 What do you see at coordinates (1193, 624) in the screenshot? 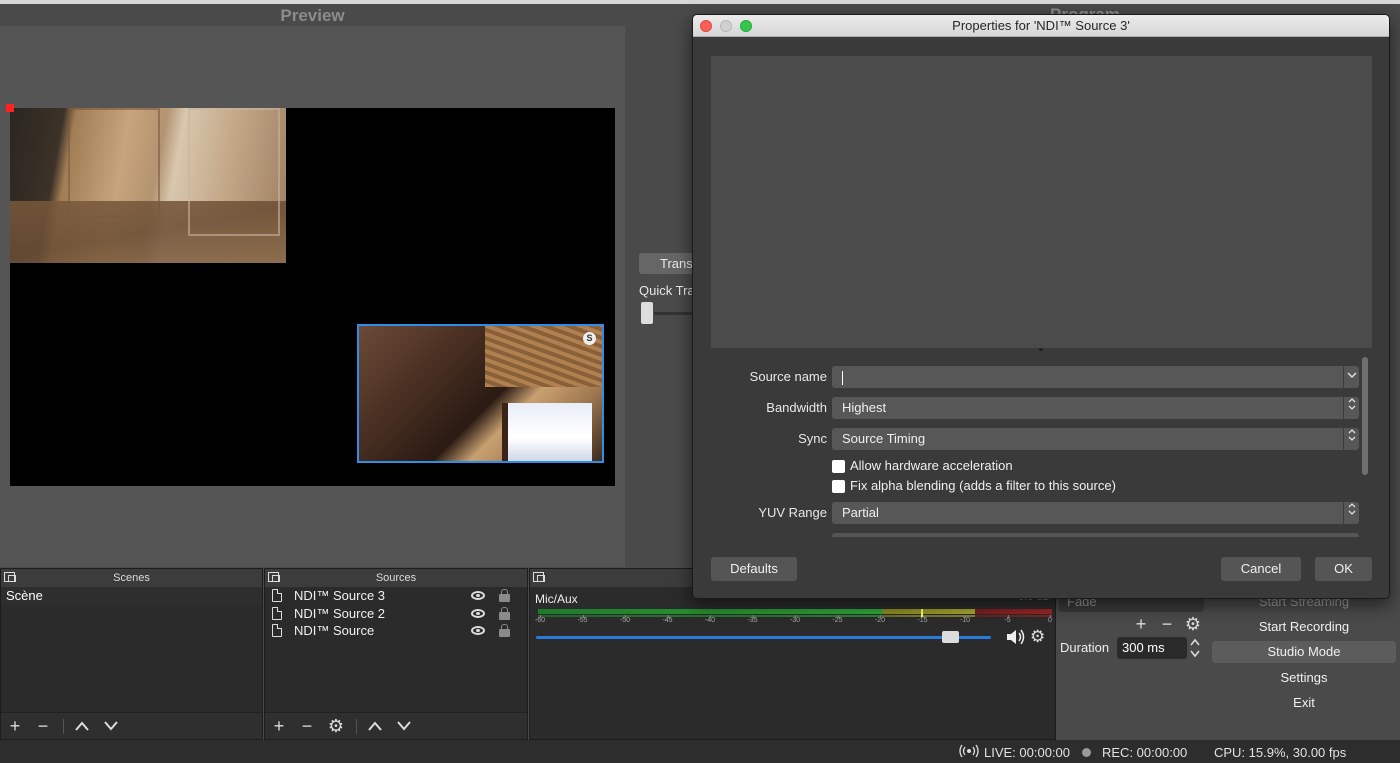
I see `transition-settings-gear-icon: ⚙` at bounding box center [1193, 624].